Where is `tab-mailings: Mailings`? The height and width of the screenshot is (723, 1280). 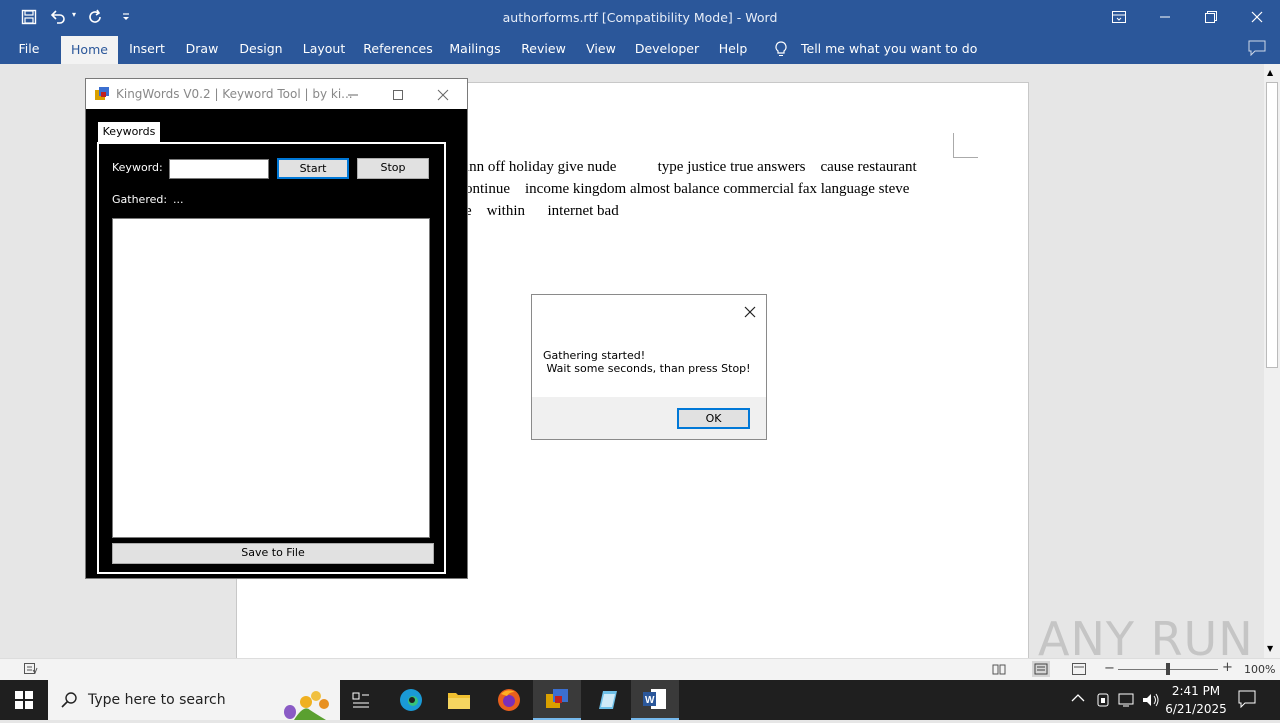 tab-mailings: Mailings is located at coordinates (475, 49).